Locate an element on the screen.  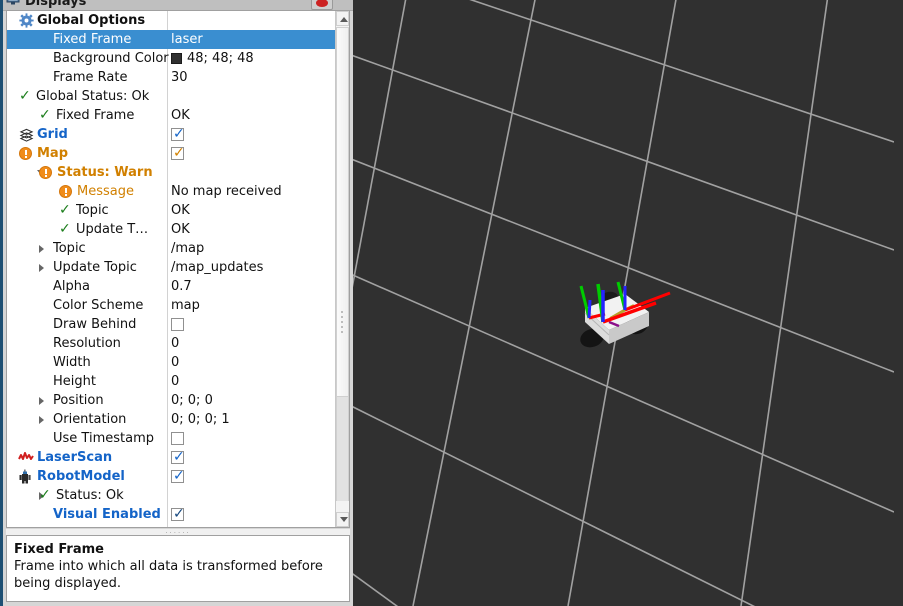
tree-row-map-color-scheme: Color Scheme map is located at coordinates (171, 305).